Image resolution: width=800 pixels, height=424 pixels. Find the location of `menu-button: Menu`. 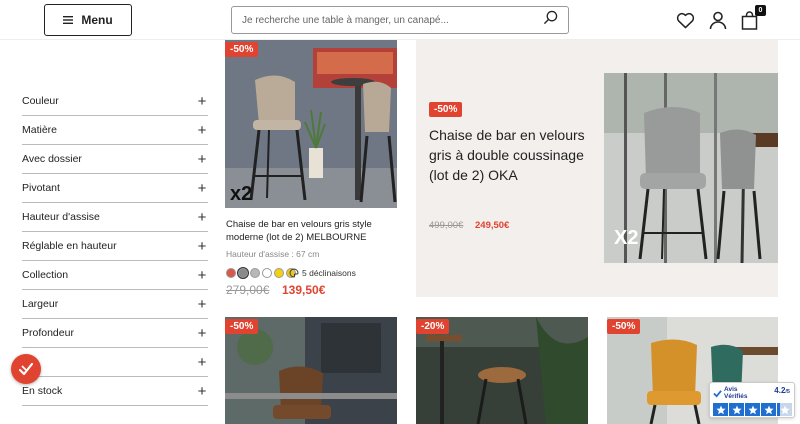

menu-button: Menu is located at coordinates (88, 20).